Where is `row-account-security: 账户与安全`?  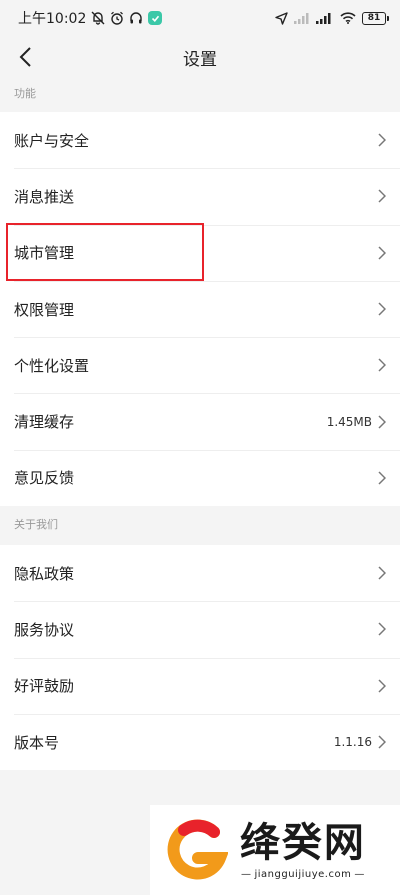
row-account-security: 账户与安全 is located at coordinates (200, 140).